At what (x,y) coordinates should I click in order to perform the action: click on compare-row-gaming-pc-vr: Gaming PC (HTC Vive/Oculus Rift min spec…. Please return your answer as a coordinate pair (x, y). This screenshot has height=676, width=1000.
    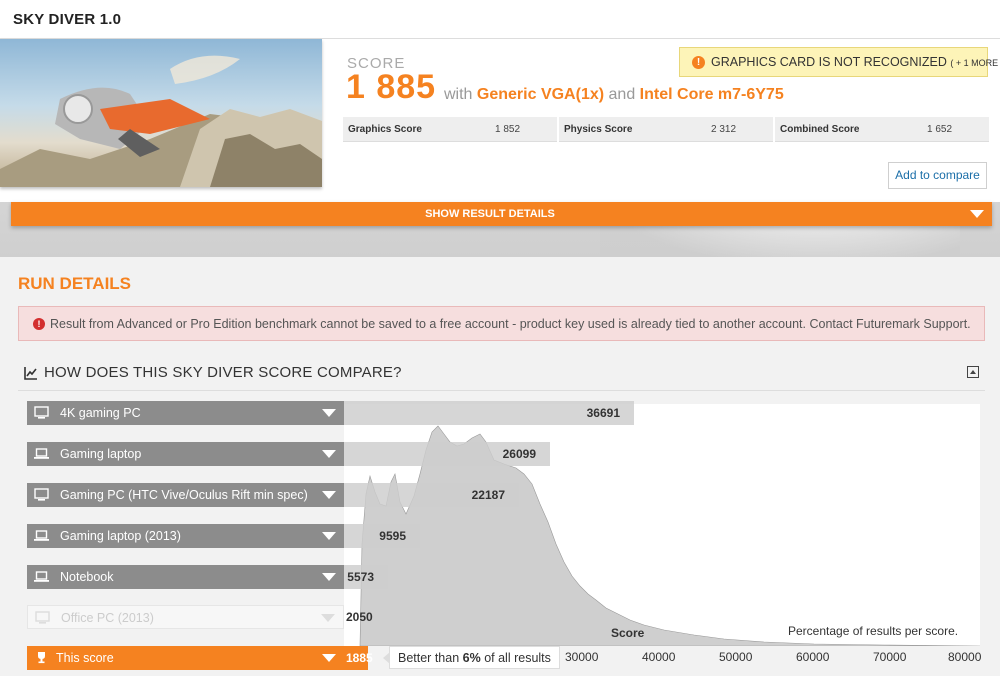
    Looking at the image, I should click on (185, 495).